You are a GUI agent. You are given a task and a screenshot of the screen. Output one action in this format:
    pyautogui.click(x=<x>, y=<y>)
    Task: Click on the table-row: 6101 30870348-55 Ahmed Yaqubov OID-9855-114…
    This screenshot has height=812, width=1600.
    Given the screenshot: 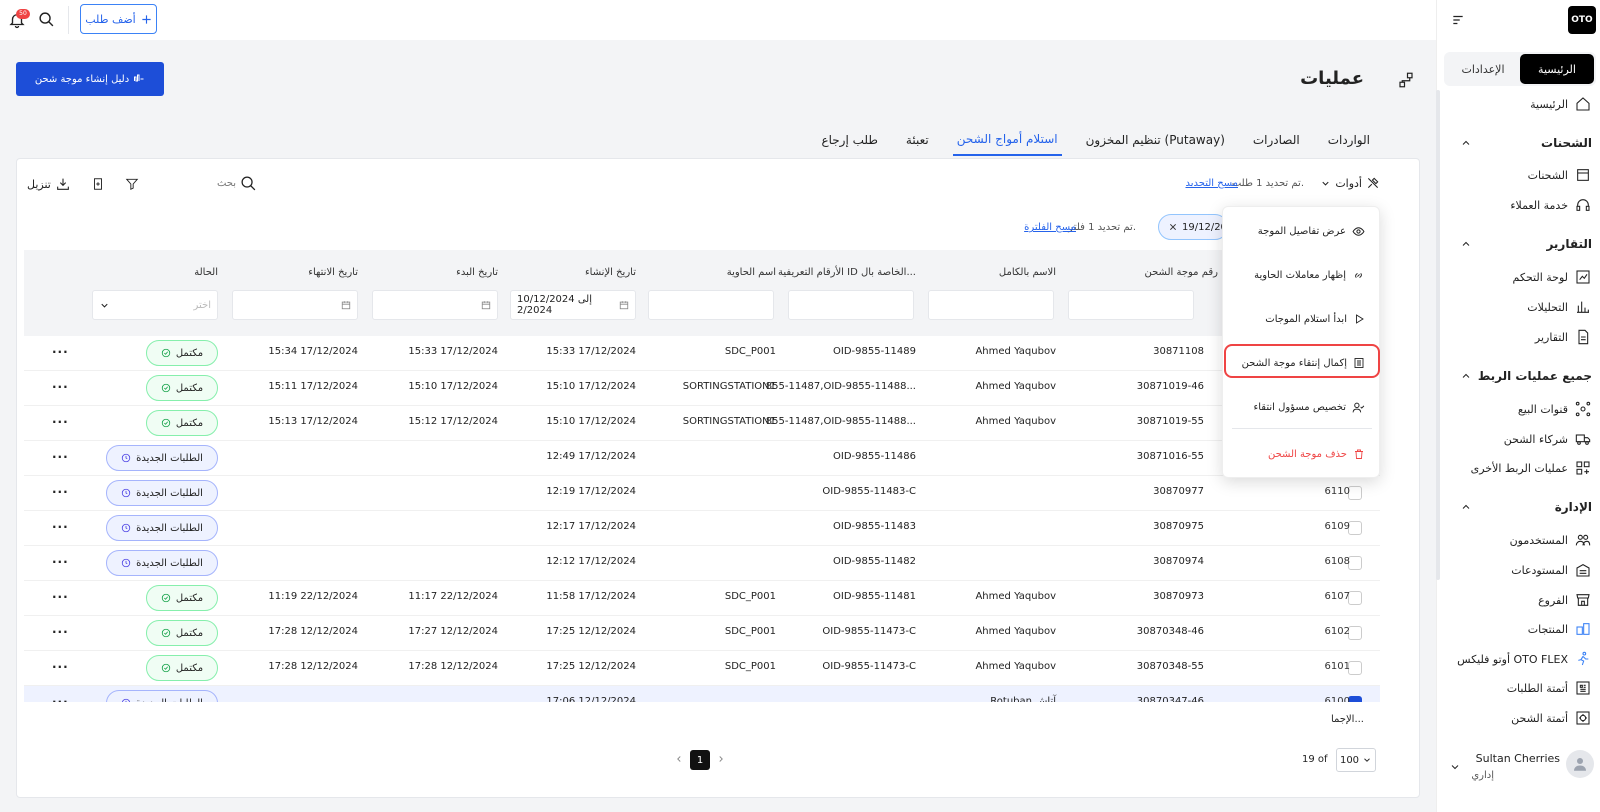 What is the action you would take?
    pyautogui.click(x=702, y=668)
    